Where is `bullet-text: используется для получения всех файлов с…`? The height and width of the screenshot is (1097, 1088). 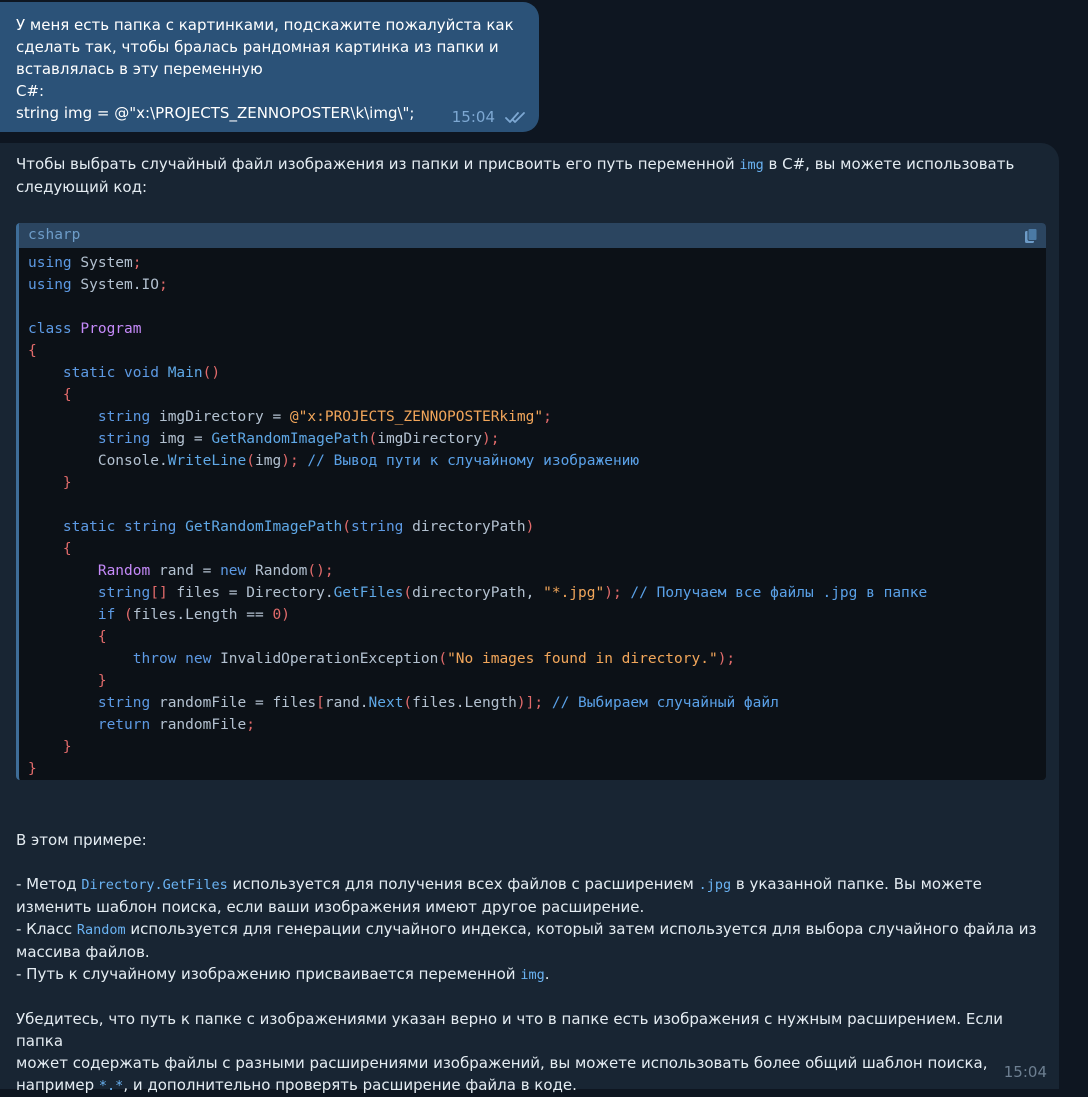
bullet-text: используется для получения всех файлов с… is located at coordinates (463, 884).